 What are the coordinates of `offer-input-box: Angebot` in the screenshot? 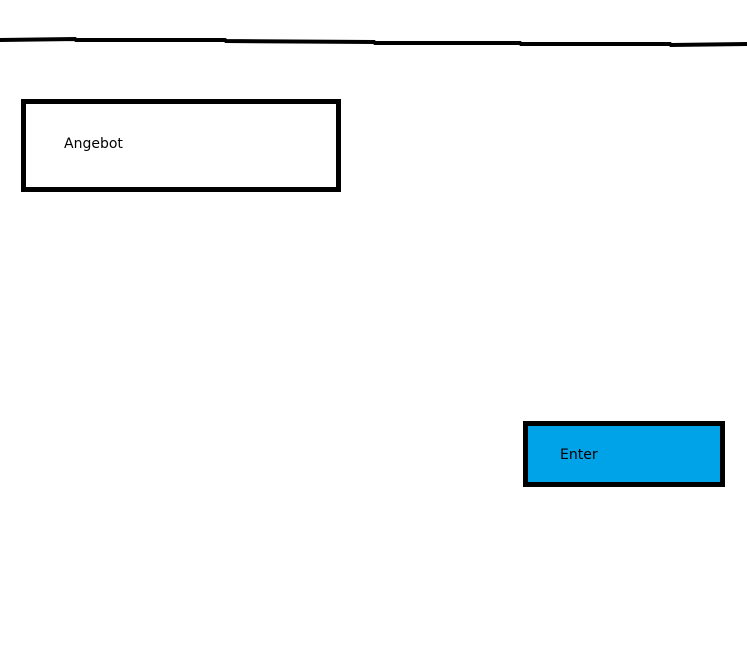 It's located at (181, 145).